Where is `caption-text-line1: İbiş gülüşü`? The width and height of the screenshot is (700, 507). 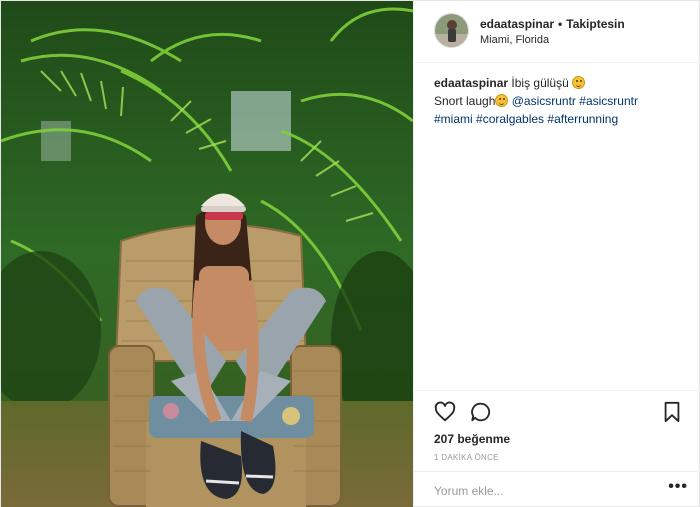 caption-text-line1: İbiş gülüşü is located at coordinates (540, 83).